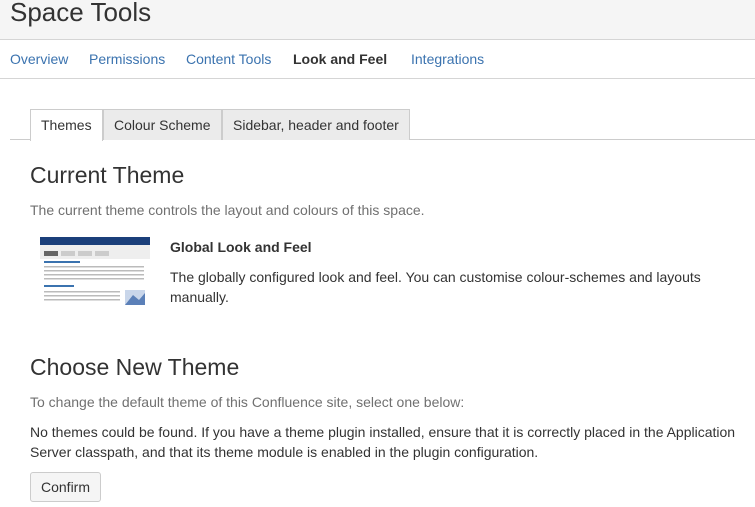  What do you see at coordinates (377, 20) in the screenshot?
I see `page-header: Space Tools` at bounding box center [377, 20].